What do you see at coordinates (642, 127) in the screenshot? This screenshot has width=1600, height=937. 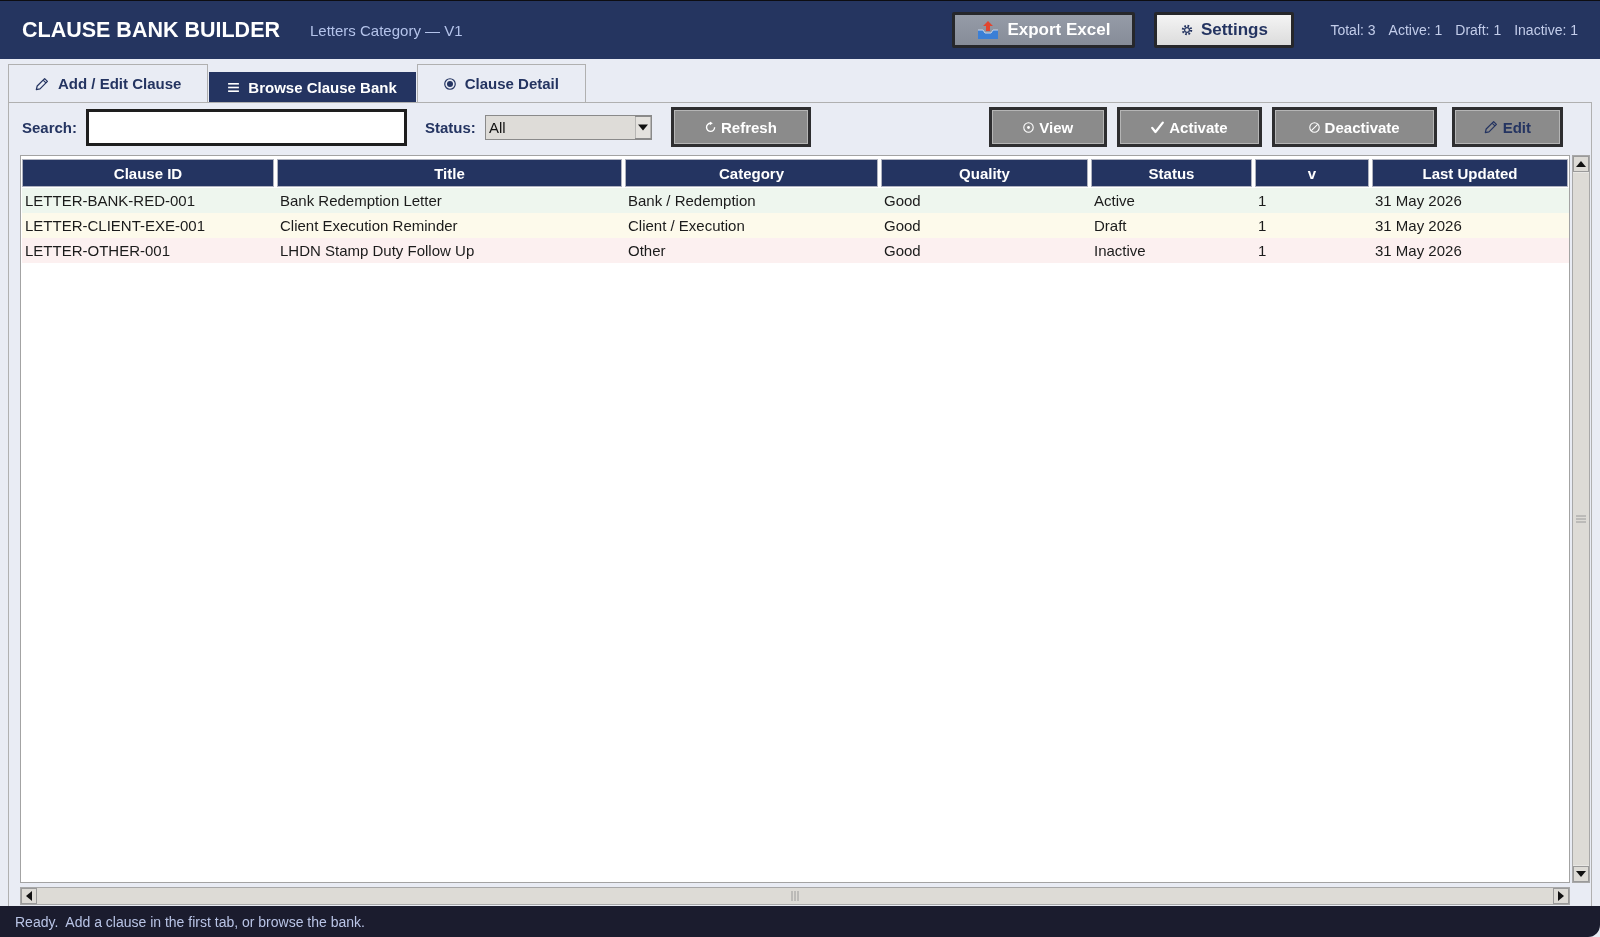 I see `dropdown-arrow-icon` at bounding box center [642, 127].